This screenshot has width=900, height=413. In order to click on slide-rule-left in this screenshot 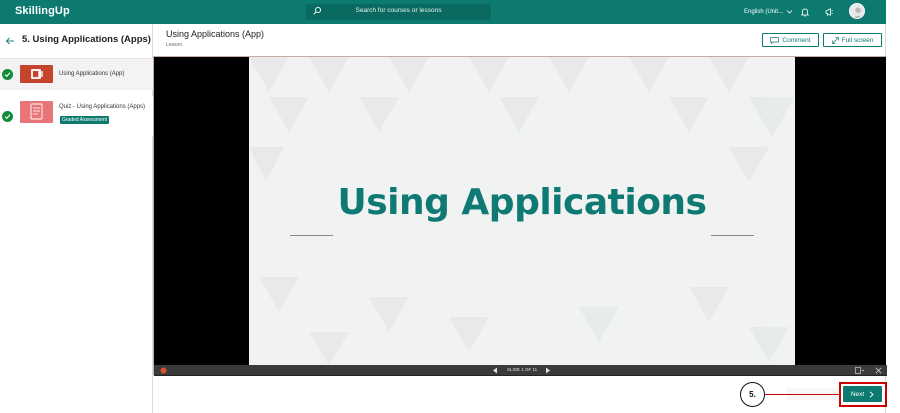, I will do `click(311, 235)`.